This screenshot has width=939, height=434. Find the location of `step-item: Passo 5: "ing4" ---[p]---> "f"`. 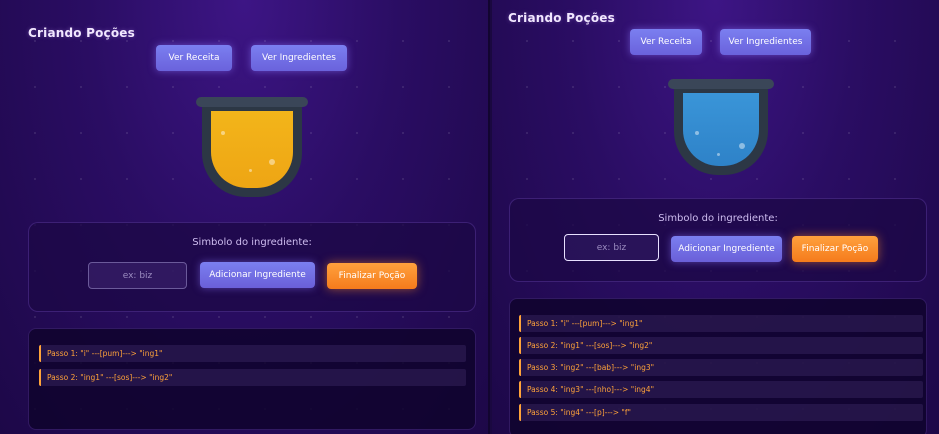

step-item: Passo 5: "ing4" ---[p]---> "f" is located at coordinates (721, 412).